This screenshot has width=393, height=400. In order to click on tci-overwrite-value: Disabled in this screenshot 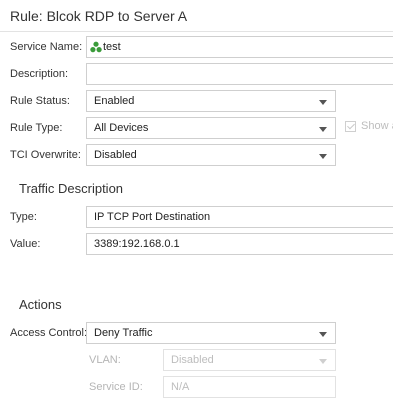, I will do `click(115, 155)`.